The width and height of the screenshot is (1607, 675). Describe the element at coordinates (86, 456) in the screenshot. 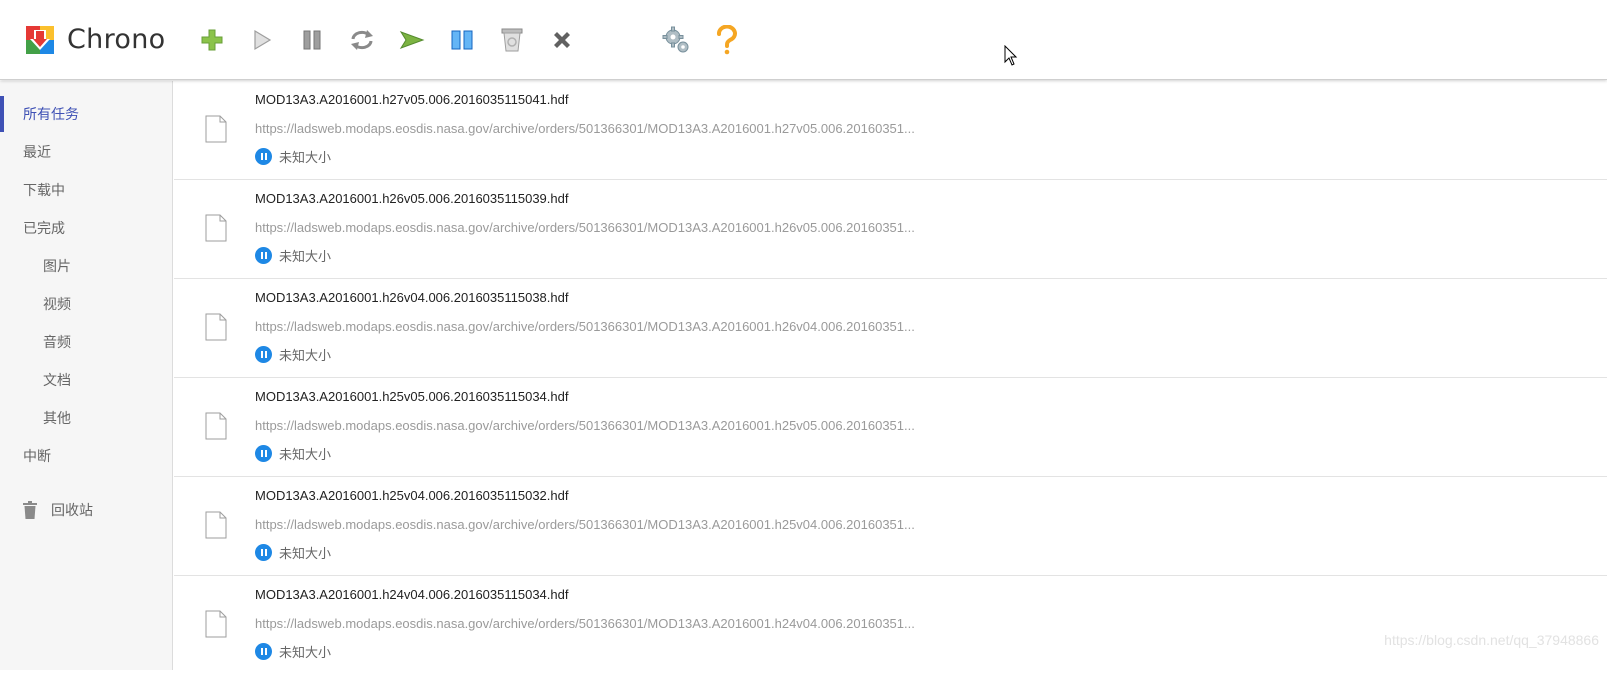

I see `sidebar-item-interrupted: 中断` at that location.